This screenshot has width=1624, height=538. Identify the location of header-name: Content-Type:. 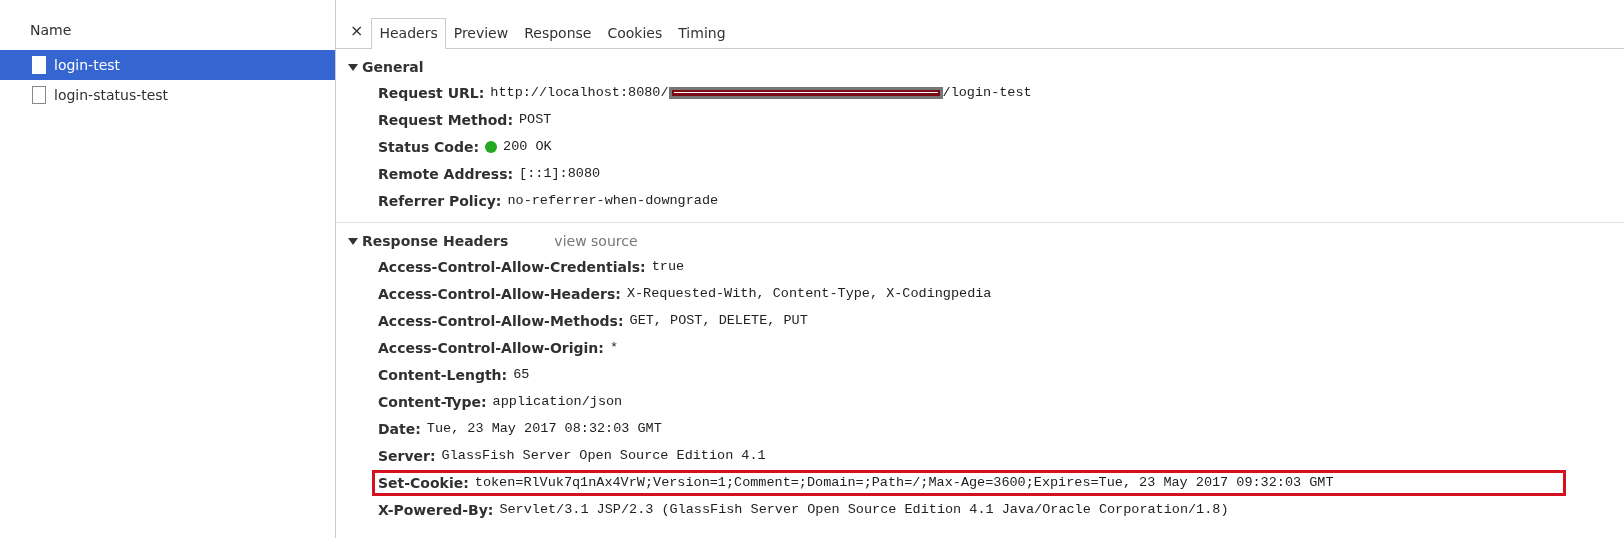
(432, 401).